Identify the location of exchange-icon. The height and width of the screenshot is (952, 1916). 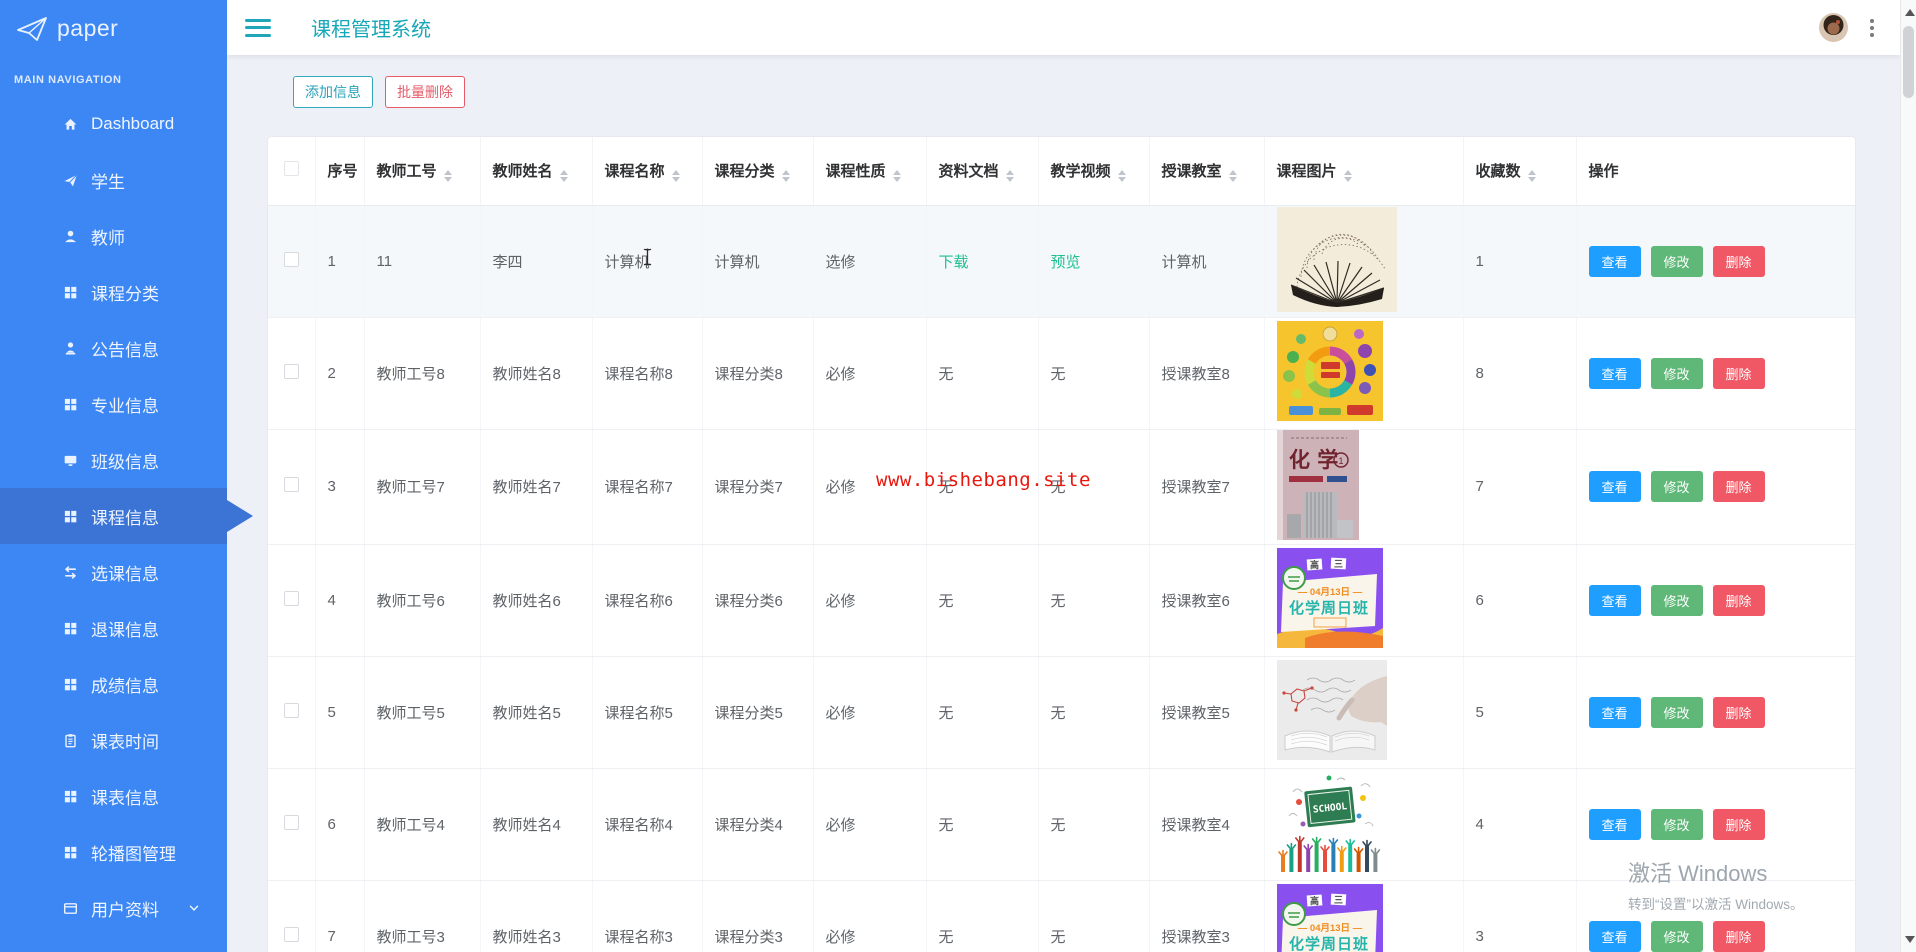
(70, 572).